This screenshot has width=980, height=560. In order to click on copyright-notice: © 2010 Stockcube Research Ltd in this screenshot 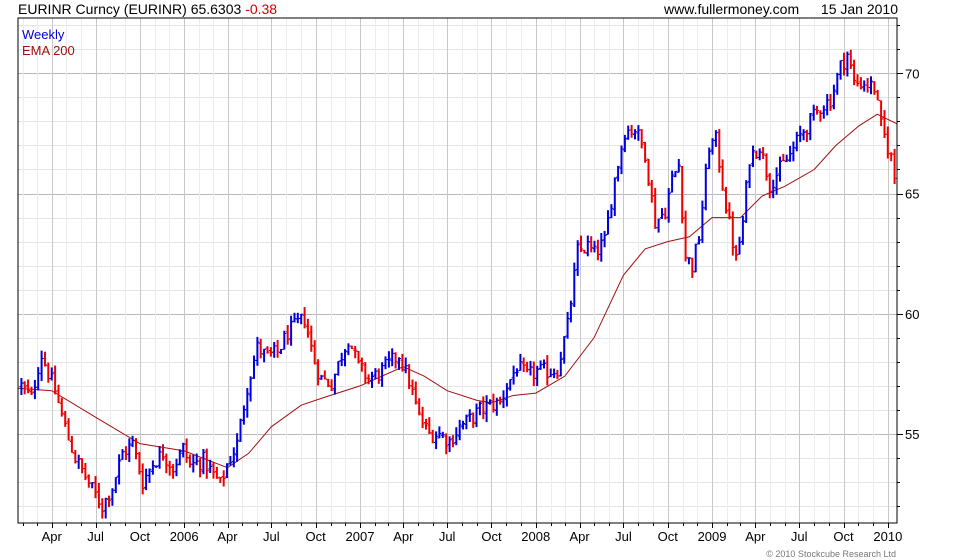, I will do `click(831, 554)`.